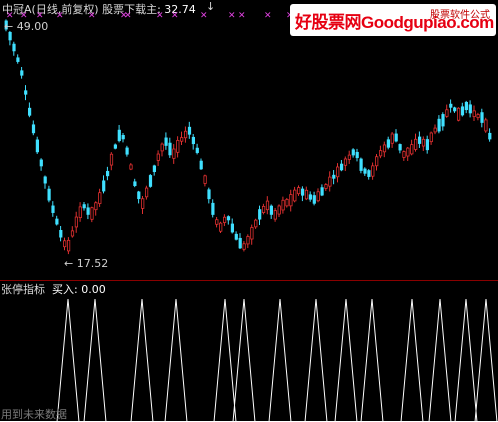 The width and height of the screenshot is (498, 422). I want to click on low-price-value: 17.52, so click(92, 263).